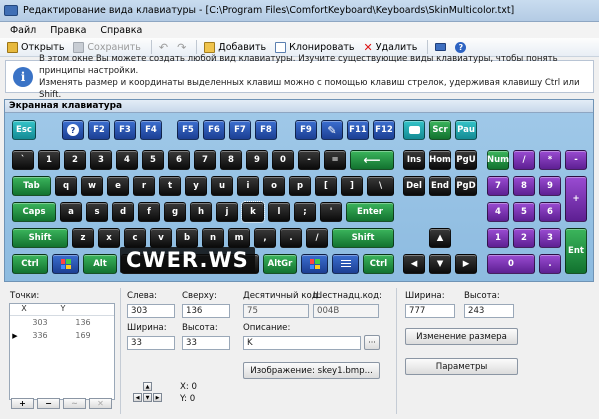  Describe the element at coordinates (291, 238) in the screenshot. I see `key-period: .` at that location.